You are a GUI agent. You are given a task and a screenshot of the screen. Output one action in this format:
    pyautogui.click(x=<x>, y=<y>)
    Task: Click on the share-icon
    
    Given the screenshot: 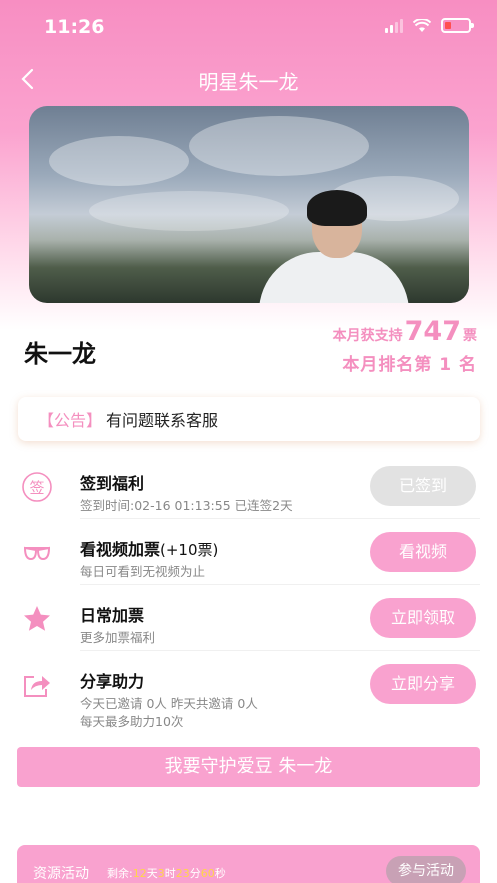 What is the action you would take?
    pyautogui.click(x=37, y=685)
    